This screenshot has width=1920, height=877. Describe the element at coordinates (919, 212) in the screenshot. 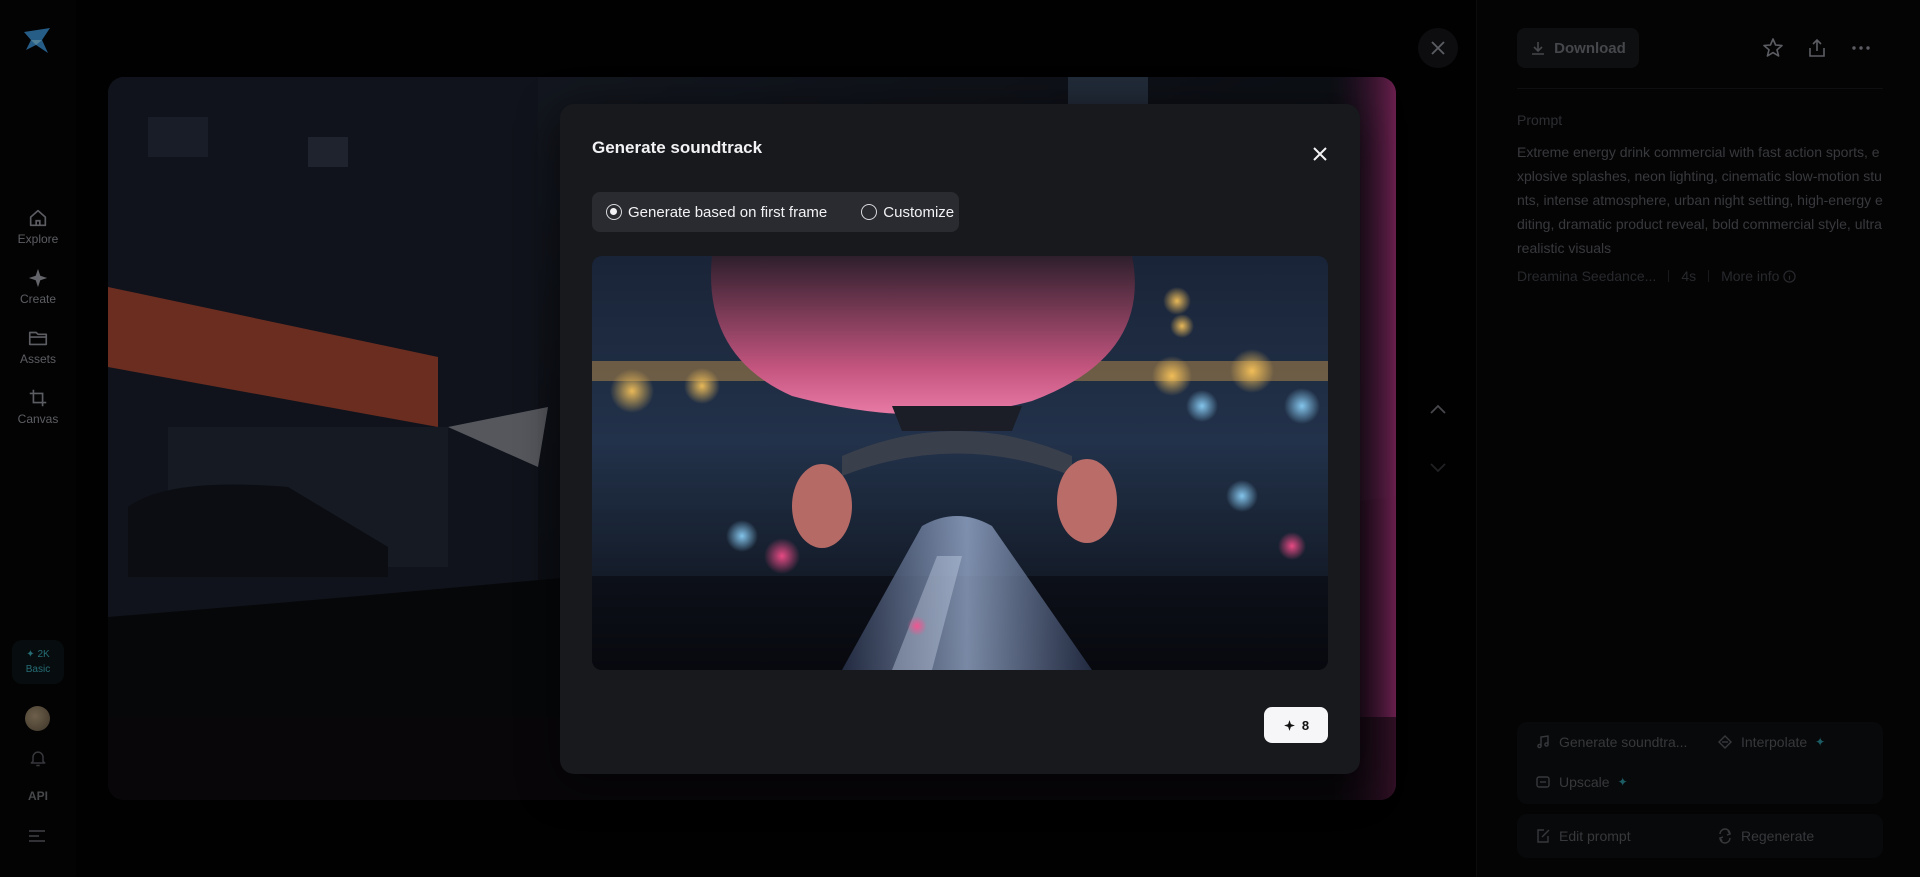

I see `option-customize-label: Customize` at that location.